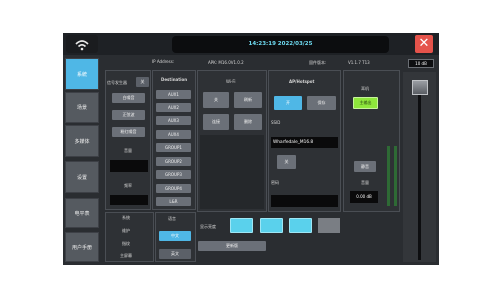  Describe the element at coordinates (276, 122) in the screenshot. I see `ssid-label: SSID` at that location.